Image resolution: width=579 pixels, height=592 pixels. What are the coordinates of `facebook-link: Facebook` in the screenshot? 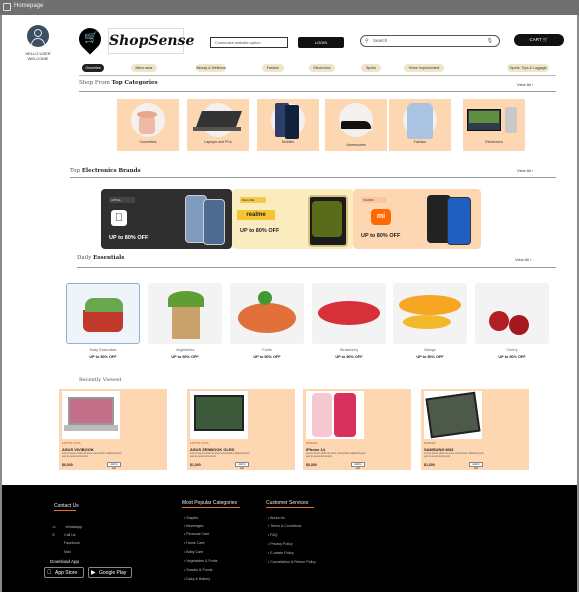 It's located at (72, 543).